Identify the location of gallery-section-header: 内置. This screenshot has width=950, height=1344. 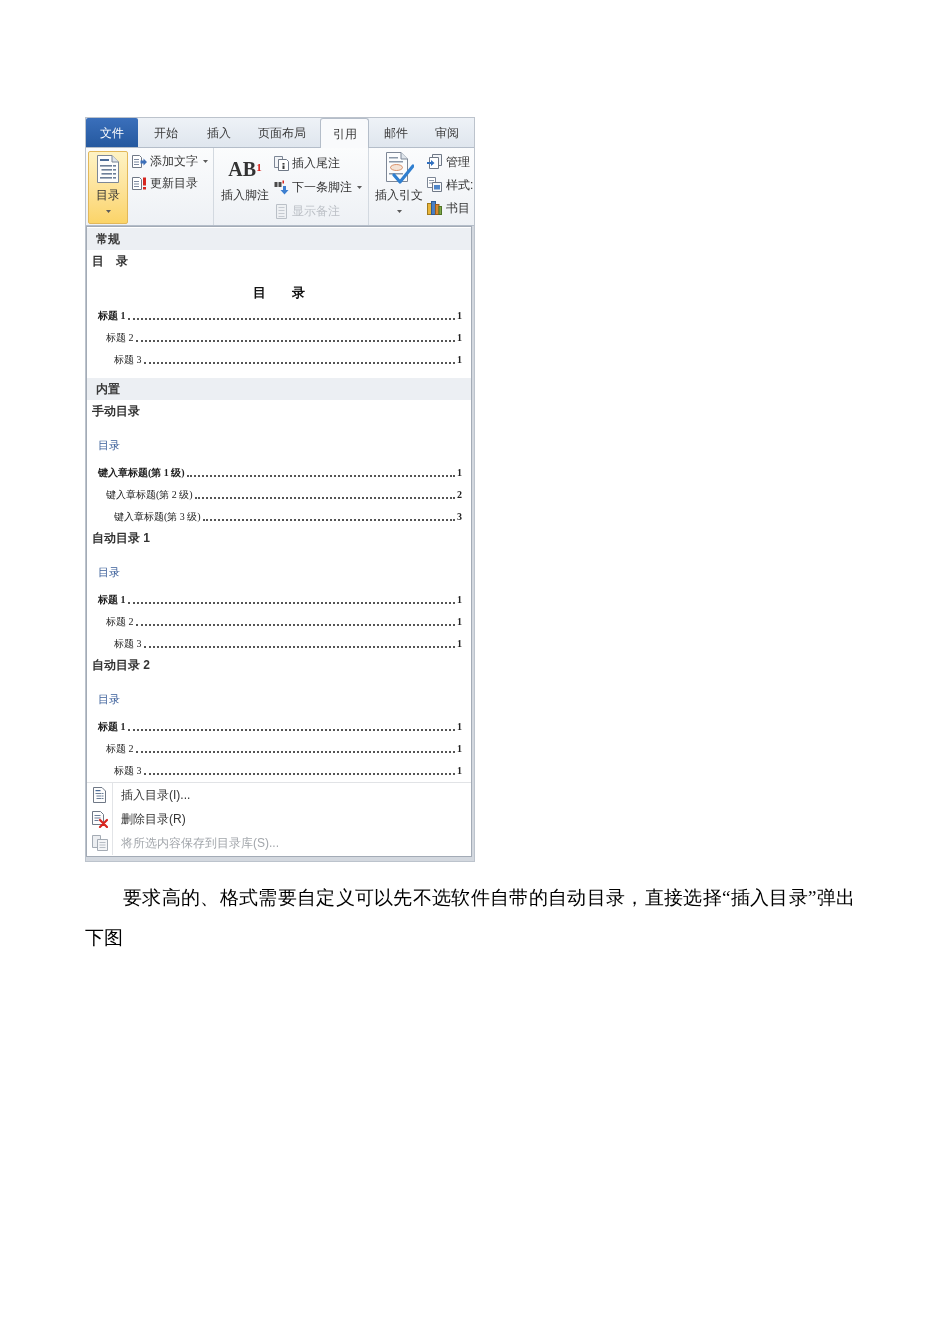
(279, 389).